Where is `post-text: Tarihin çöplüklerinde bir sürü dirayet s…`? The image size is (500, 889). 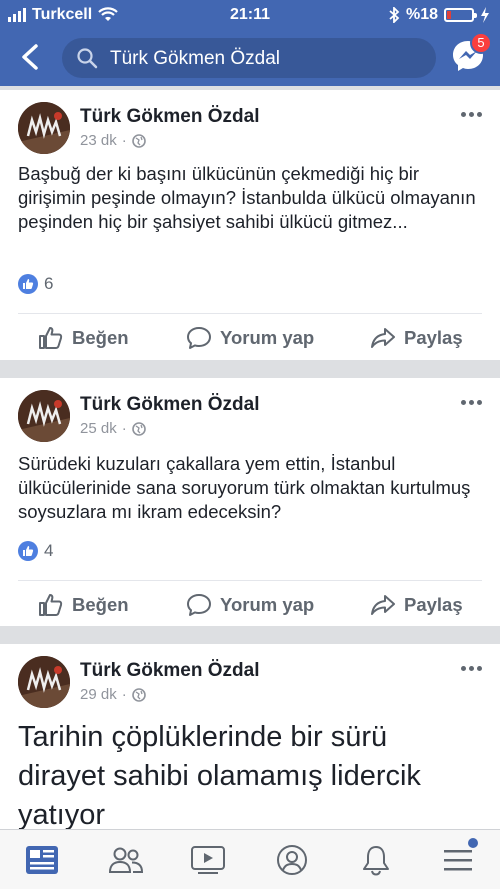
post-text: Tarihin çöplüklerinde bir sürü dirayet s… is located at coordinates (219, 776).